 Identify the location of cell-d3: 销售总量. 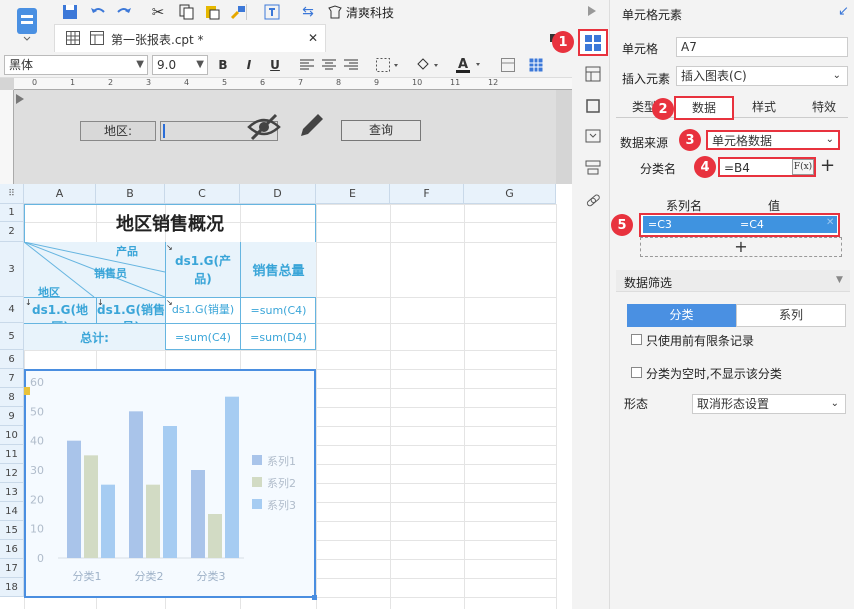
(278, 269).